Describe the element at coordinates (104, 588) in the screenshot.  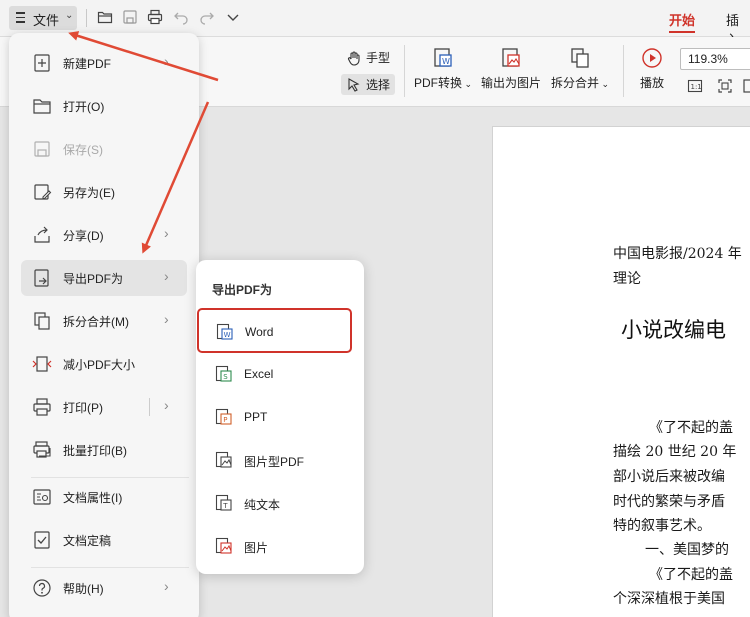
I see `menu-item-help: 帮助(H) ›` at that location.